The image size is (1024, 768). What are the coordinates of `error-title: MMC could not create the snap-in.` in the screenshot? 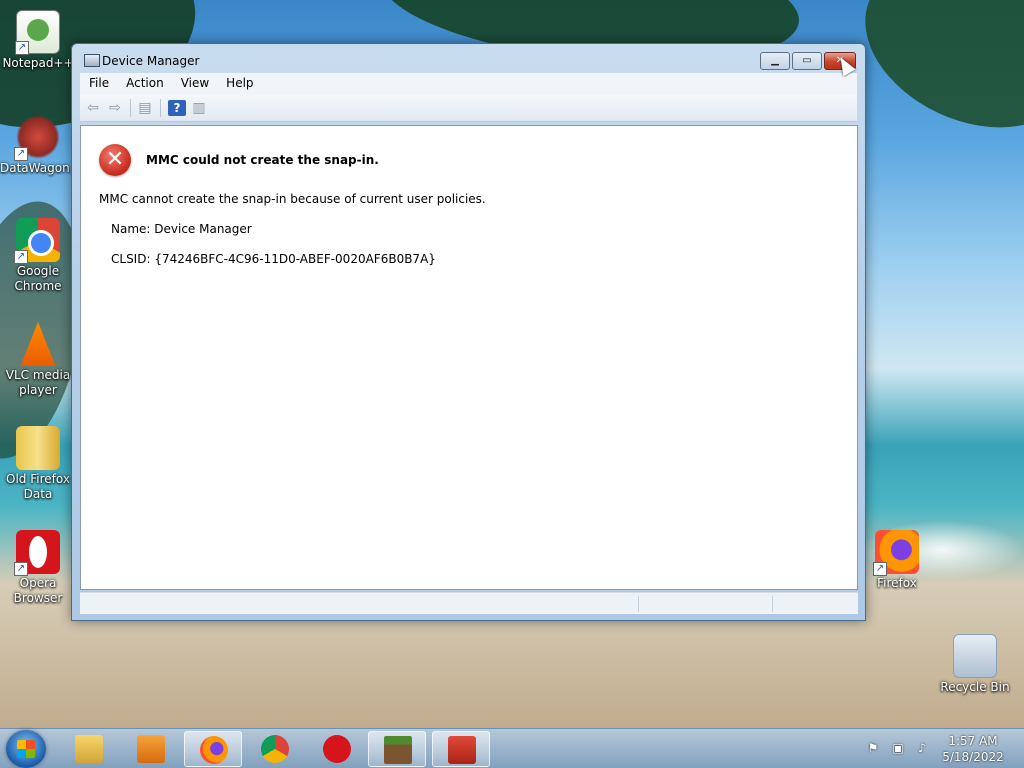 It's located at (262, 160).